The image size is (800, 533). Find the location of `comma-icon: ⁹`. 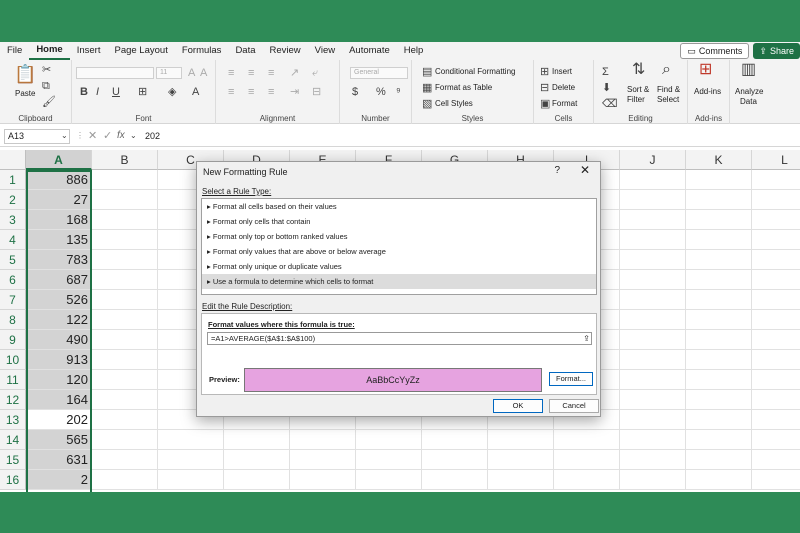

comma-icon: ⁹ is located at coordinates (398, 92).